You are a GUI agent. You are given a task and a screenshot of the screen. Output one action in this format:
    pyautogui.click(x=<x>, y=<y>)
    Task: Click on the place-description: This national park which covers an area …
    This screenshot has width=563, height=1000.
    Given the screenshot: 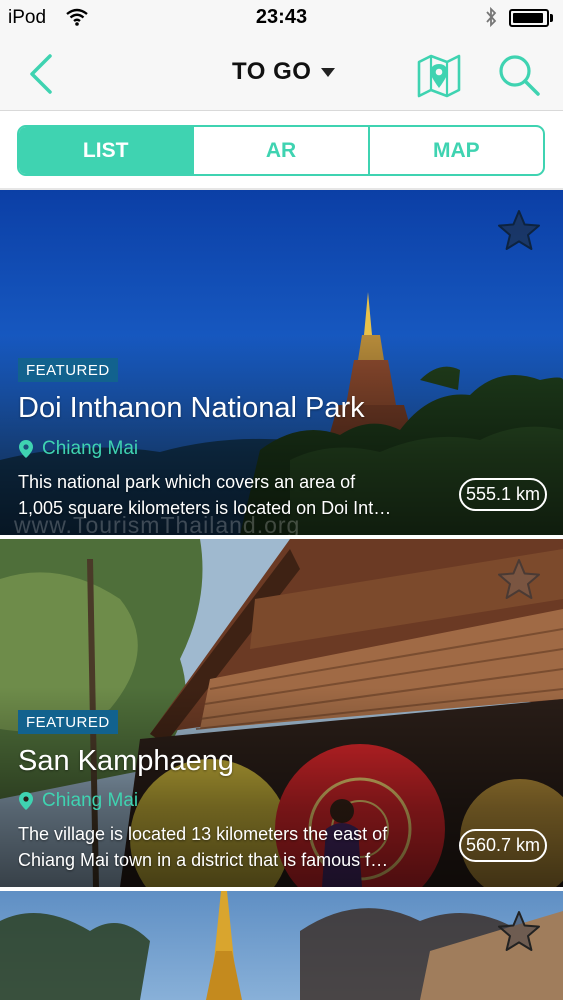 What is the action you would take?
    pyautogui.click(x=228, y=495)
    